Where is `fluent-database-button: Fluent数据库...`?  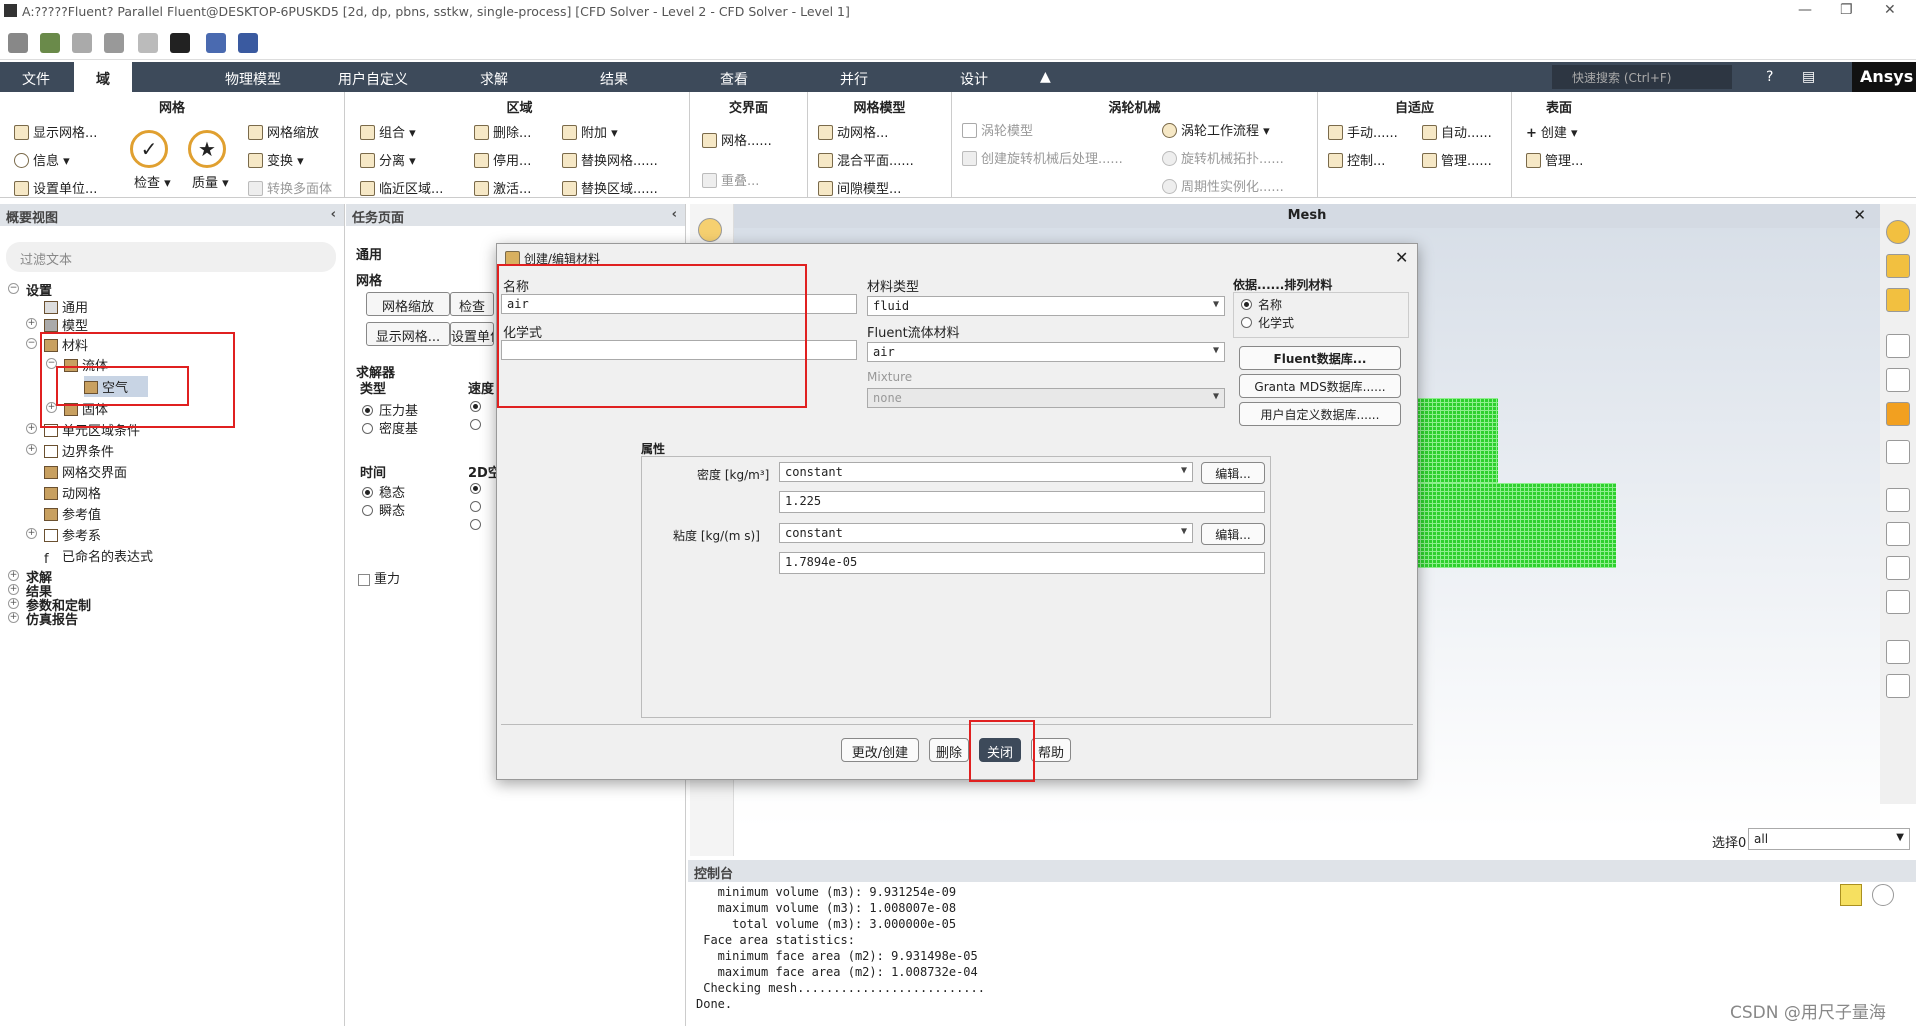
fluent-database-button: Fluent数据库... is located at coordinates (1320, 358).